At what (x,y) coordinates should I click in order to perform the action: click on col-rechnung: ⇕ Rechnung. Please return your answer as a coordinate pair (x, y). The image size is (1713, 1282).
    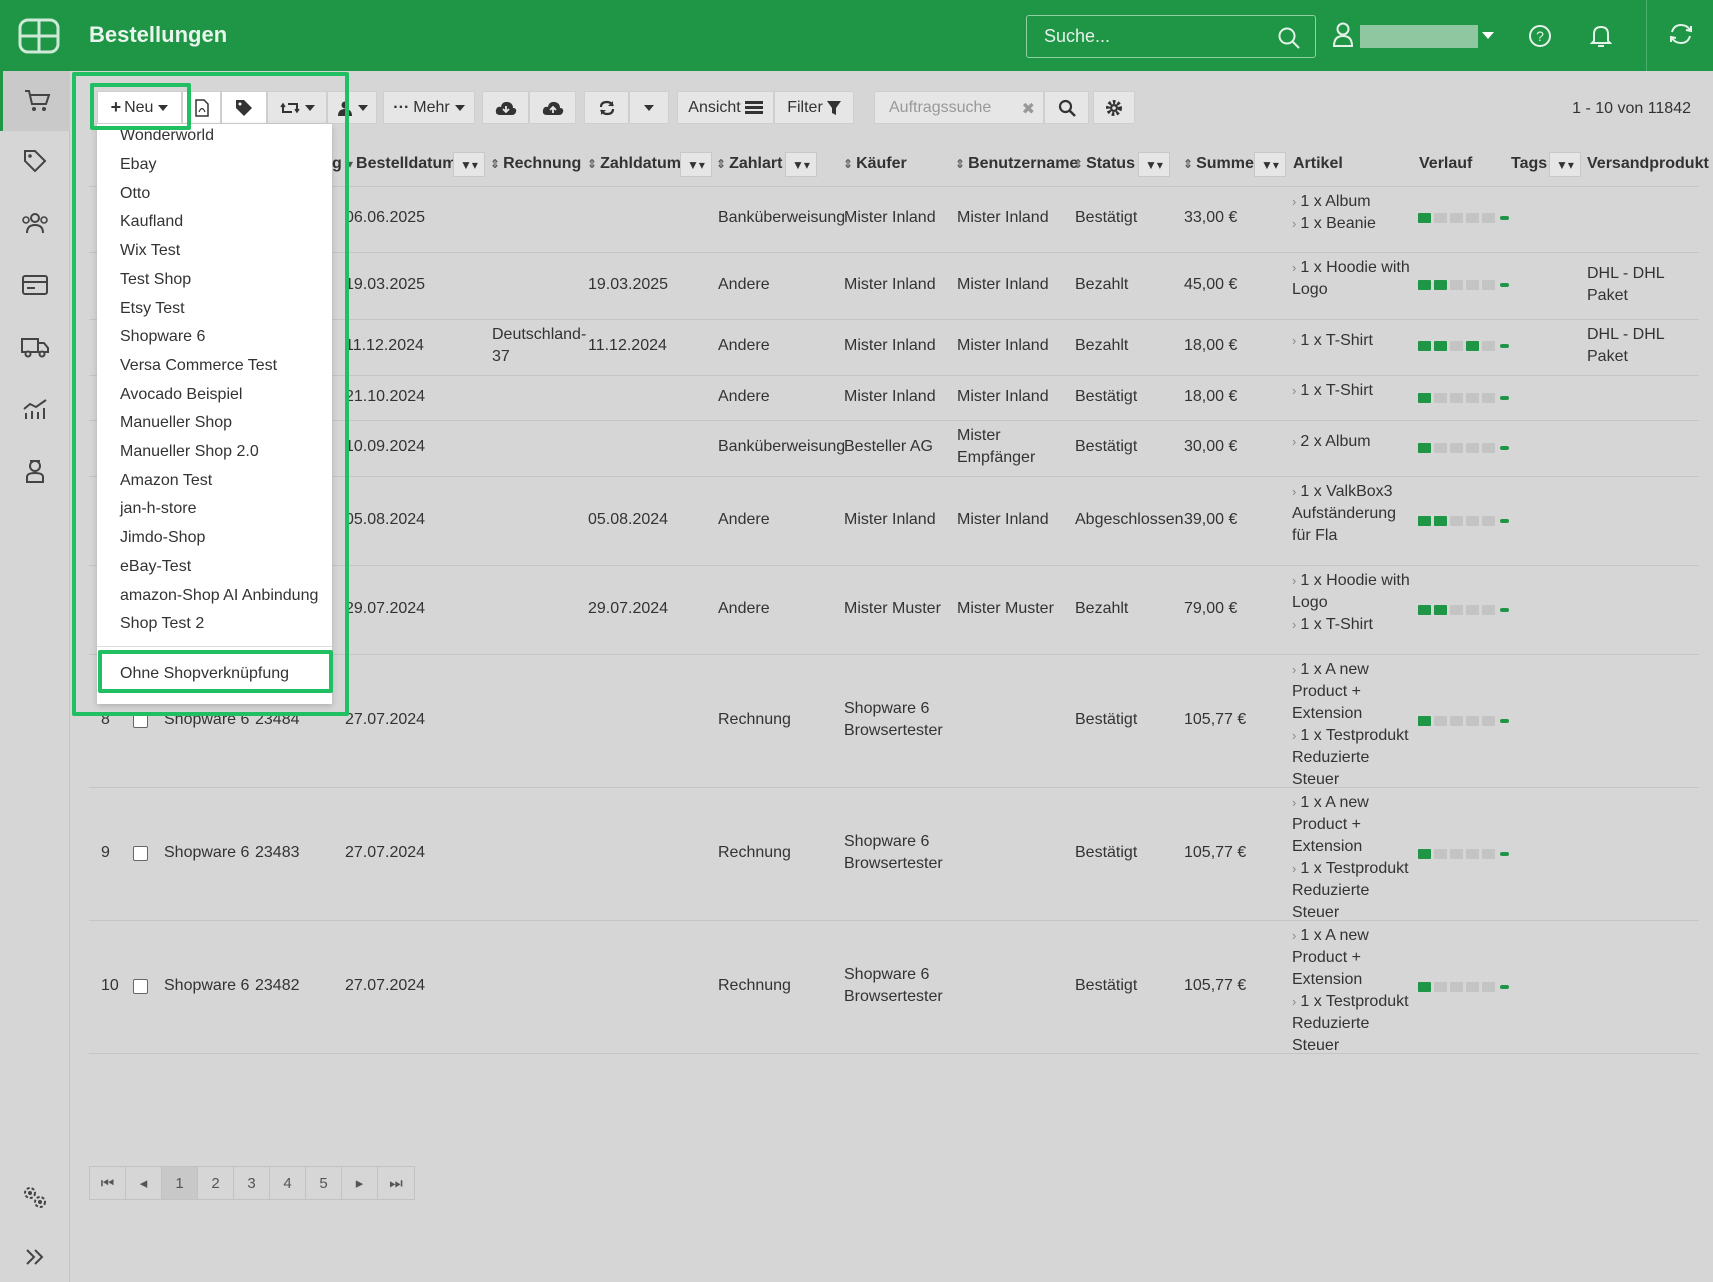
    Looking at the image, I should click on (535, 164).